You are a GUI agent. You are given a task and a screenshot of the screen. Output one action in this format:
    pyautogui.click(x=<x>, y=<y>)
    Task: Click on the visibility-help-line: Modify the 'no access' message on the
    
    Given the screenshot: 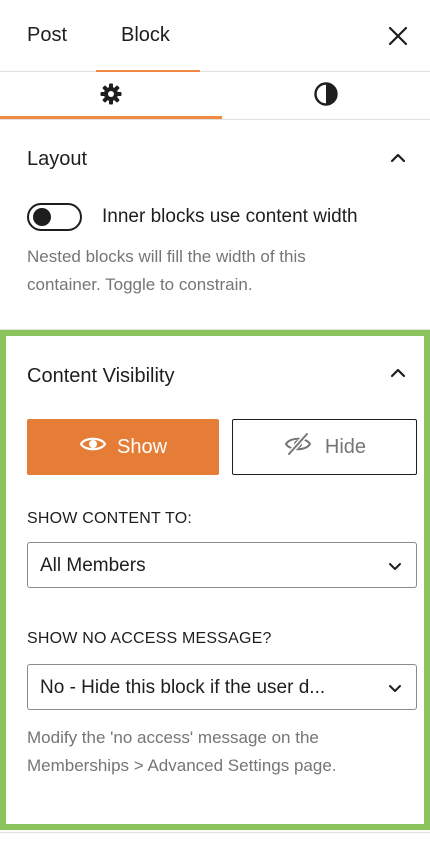 What is the action you would take?
    pyautogui.click(x=173, y=737)
    